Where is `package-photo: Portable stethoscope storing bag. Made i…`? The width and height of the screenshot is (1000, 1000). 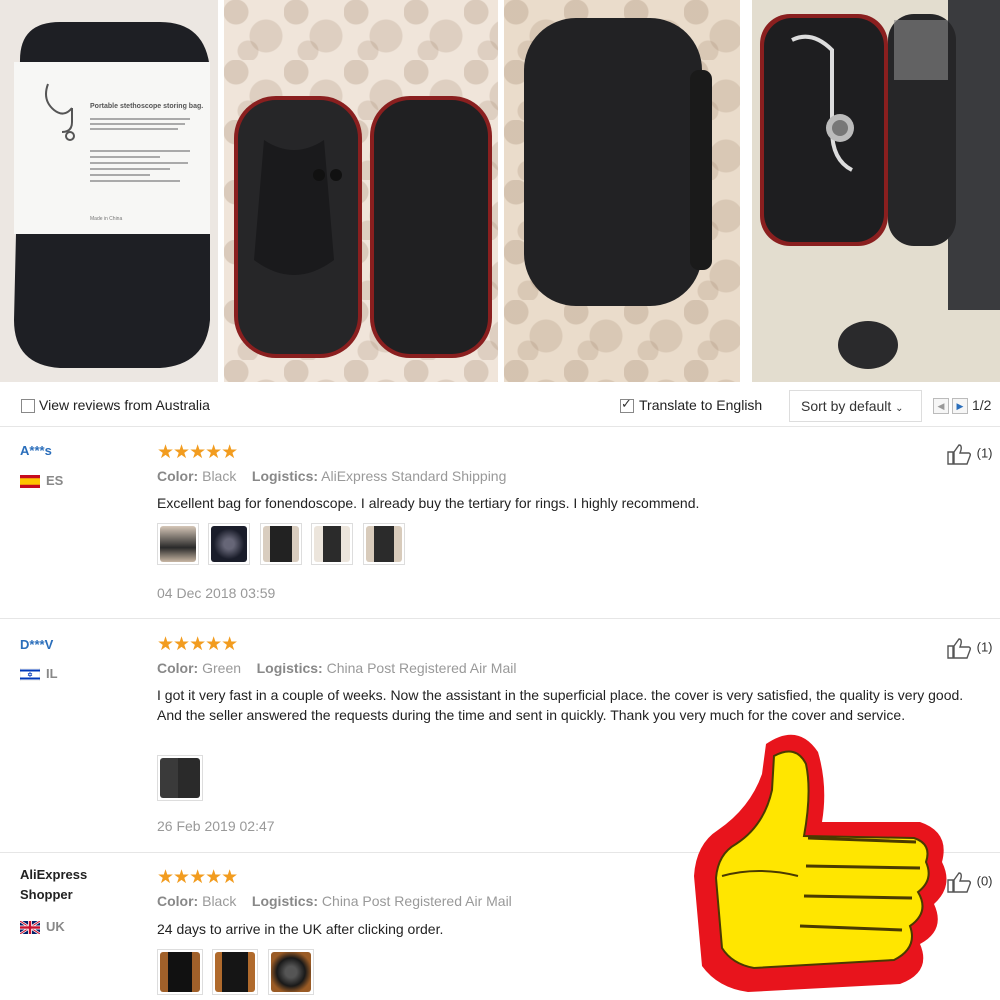 package-photo: Portable stethoscope storing bag. Made i… is located at coordinates (109, 191).